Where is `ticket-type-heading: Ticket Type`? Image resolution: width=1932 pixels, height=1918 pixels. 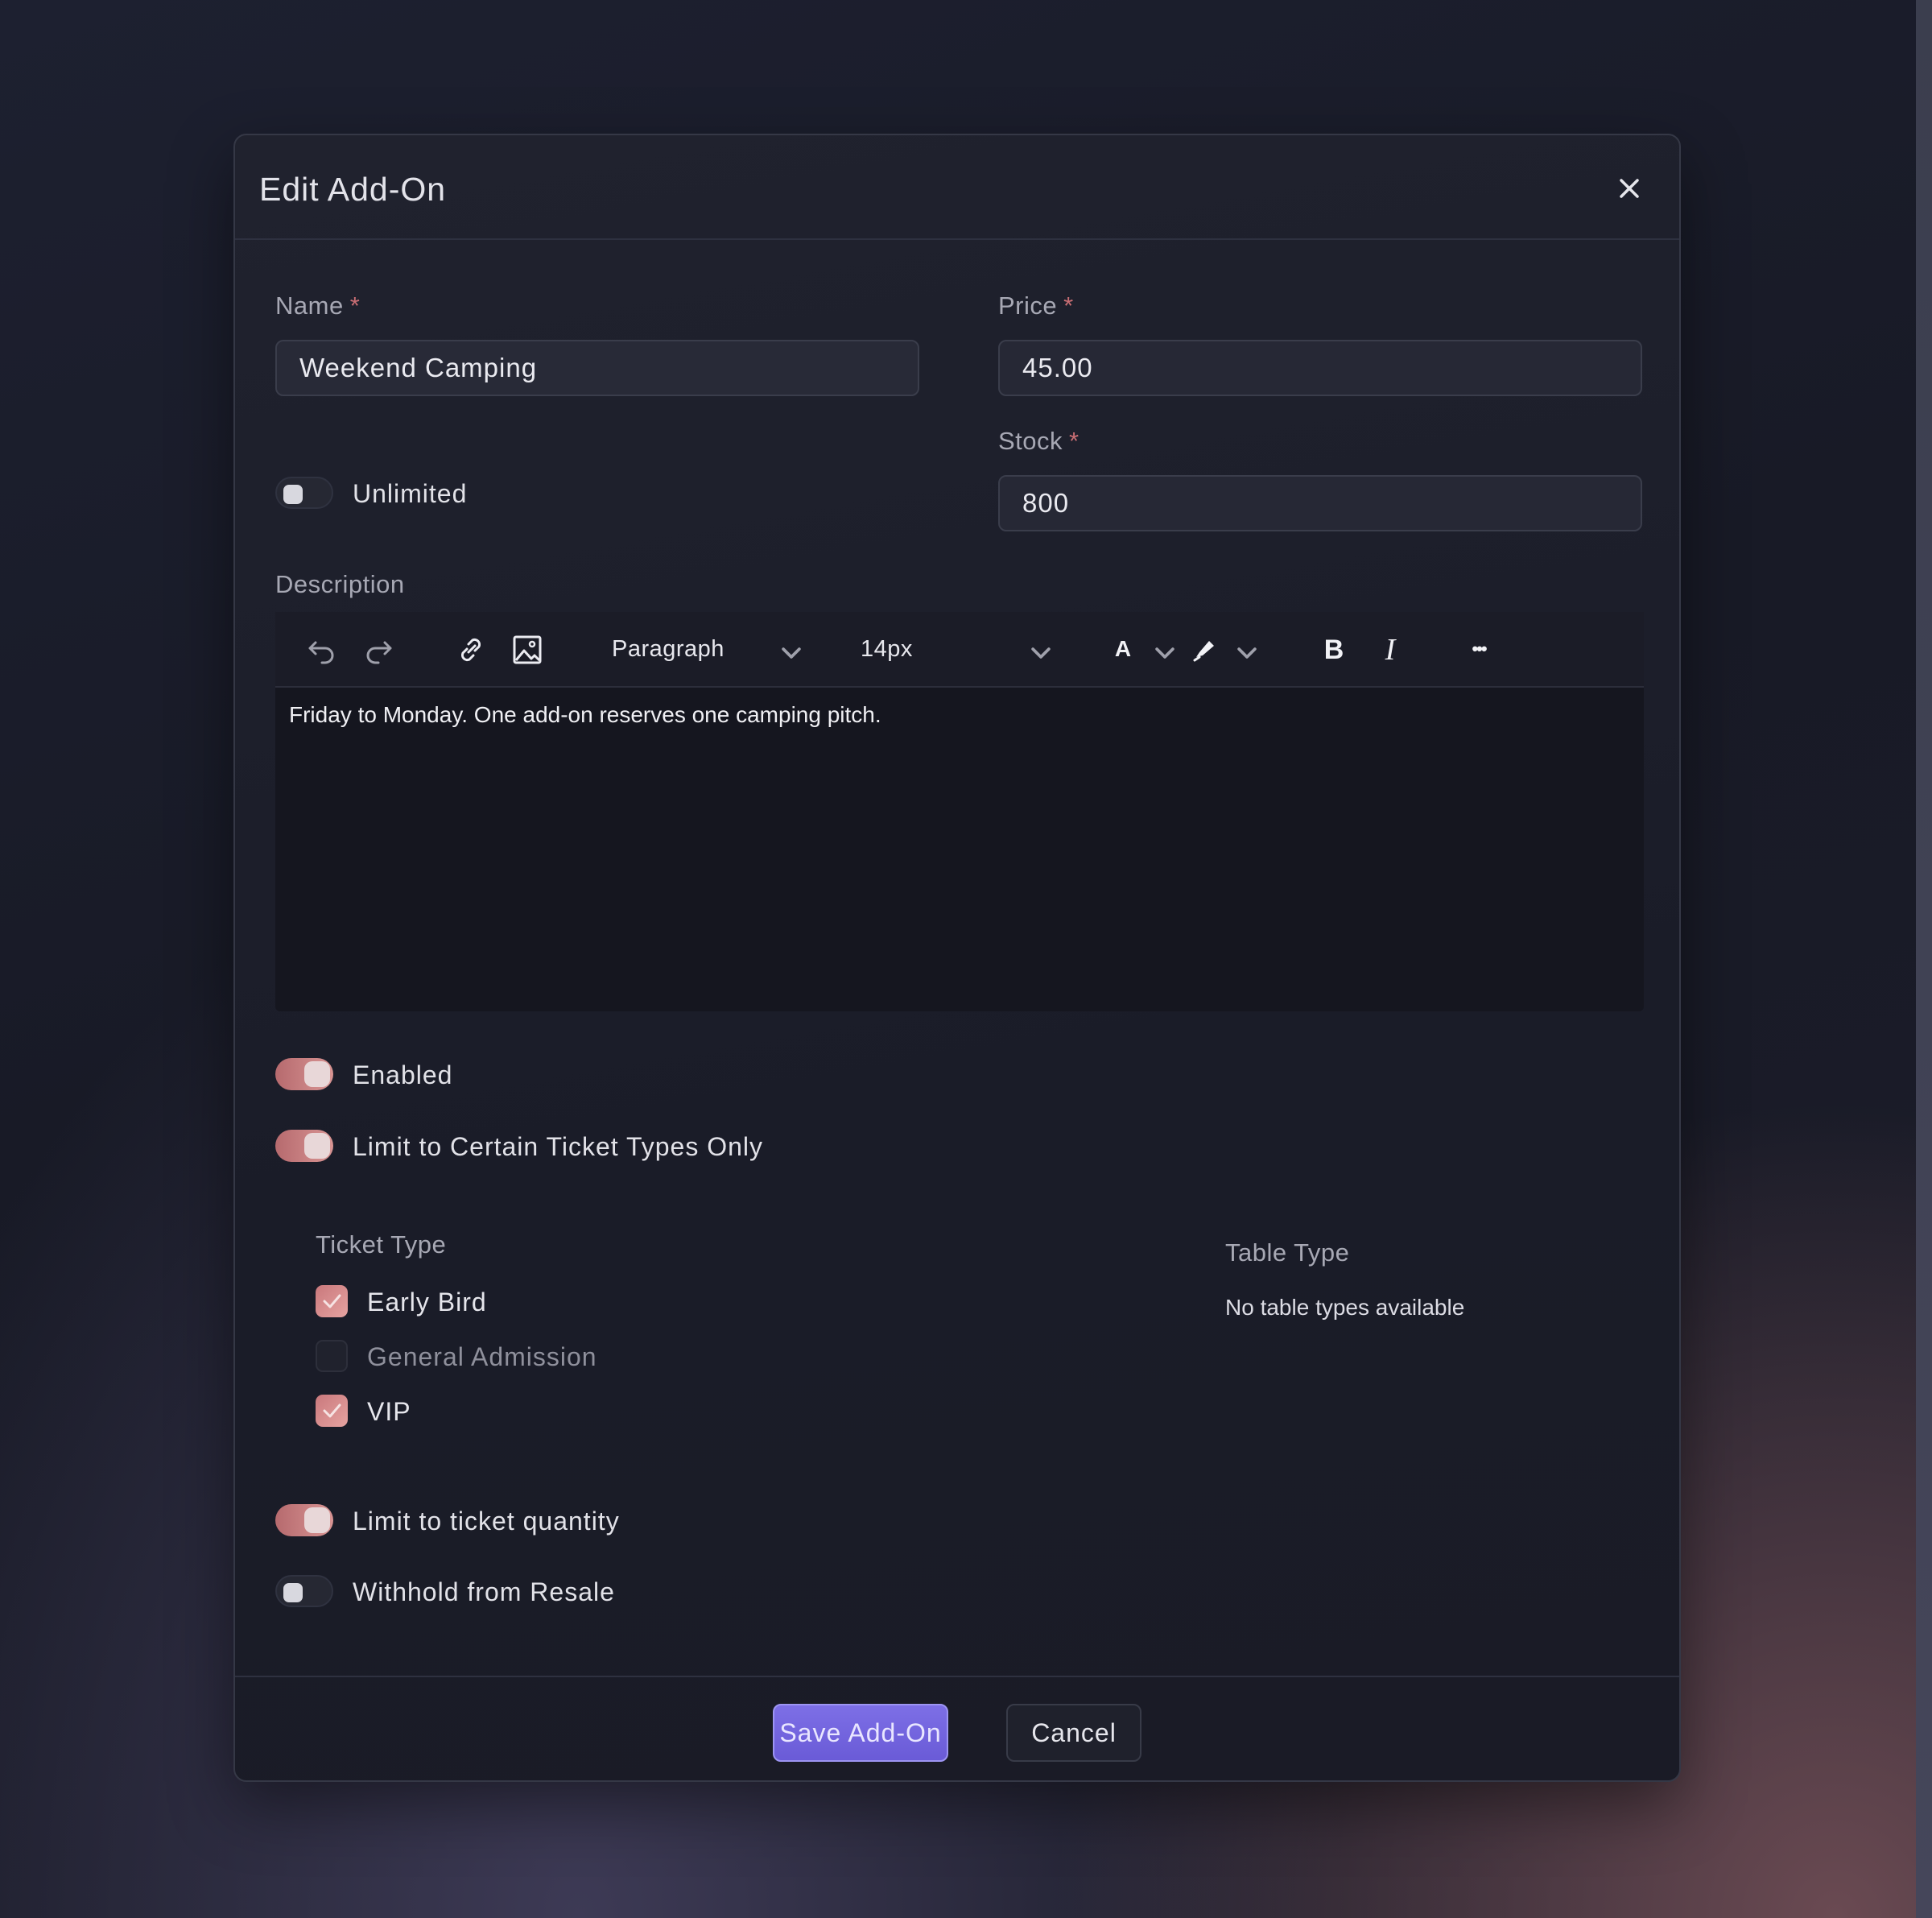 ticket-type-heading: Ticket Type is located at coordinates (381, 1244).